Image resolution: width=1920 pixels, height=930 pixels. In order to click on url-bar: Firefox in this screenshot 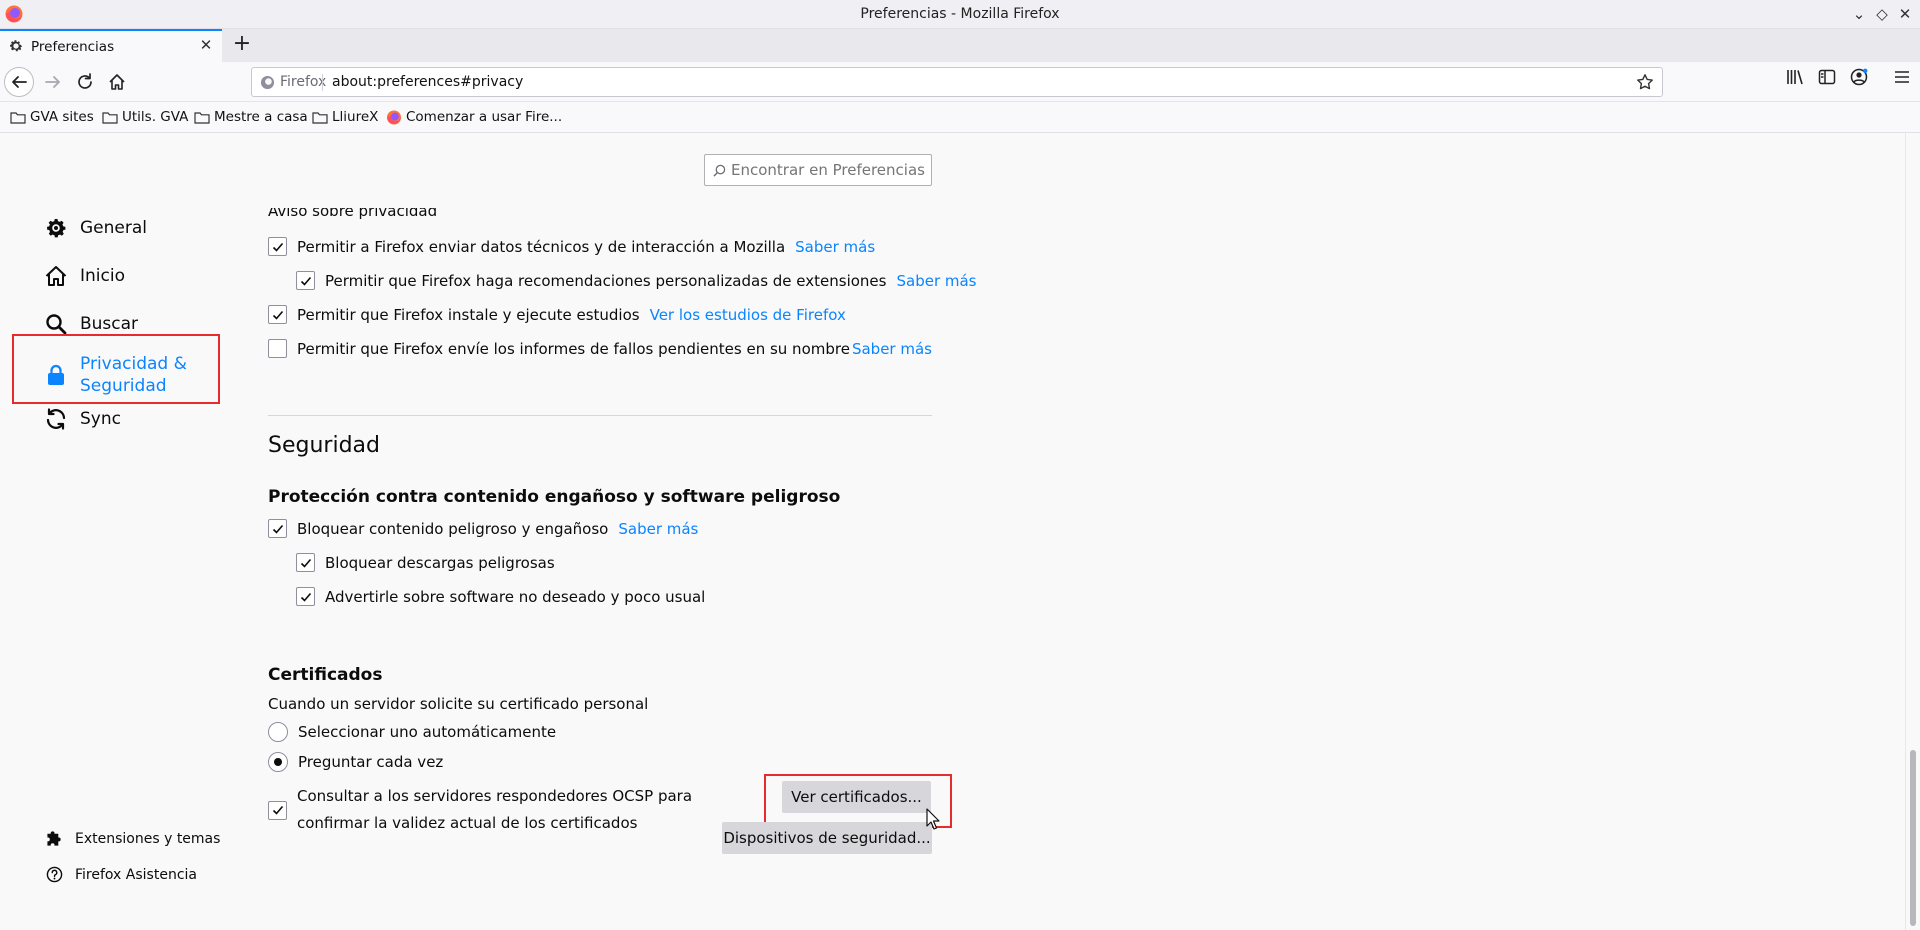, I will do `click(957, 82)`.